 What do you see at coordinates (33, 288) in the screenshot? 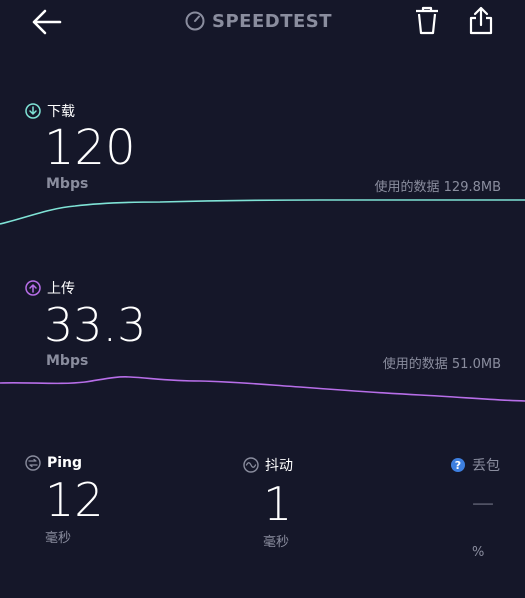
I see `upload-arrow-icon` at bounding box center [33, 288].